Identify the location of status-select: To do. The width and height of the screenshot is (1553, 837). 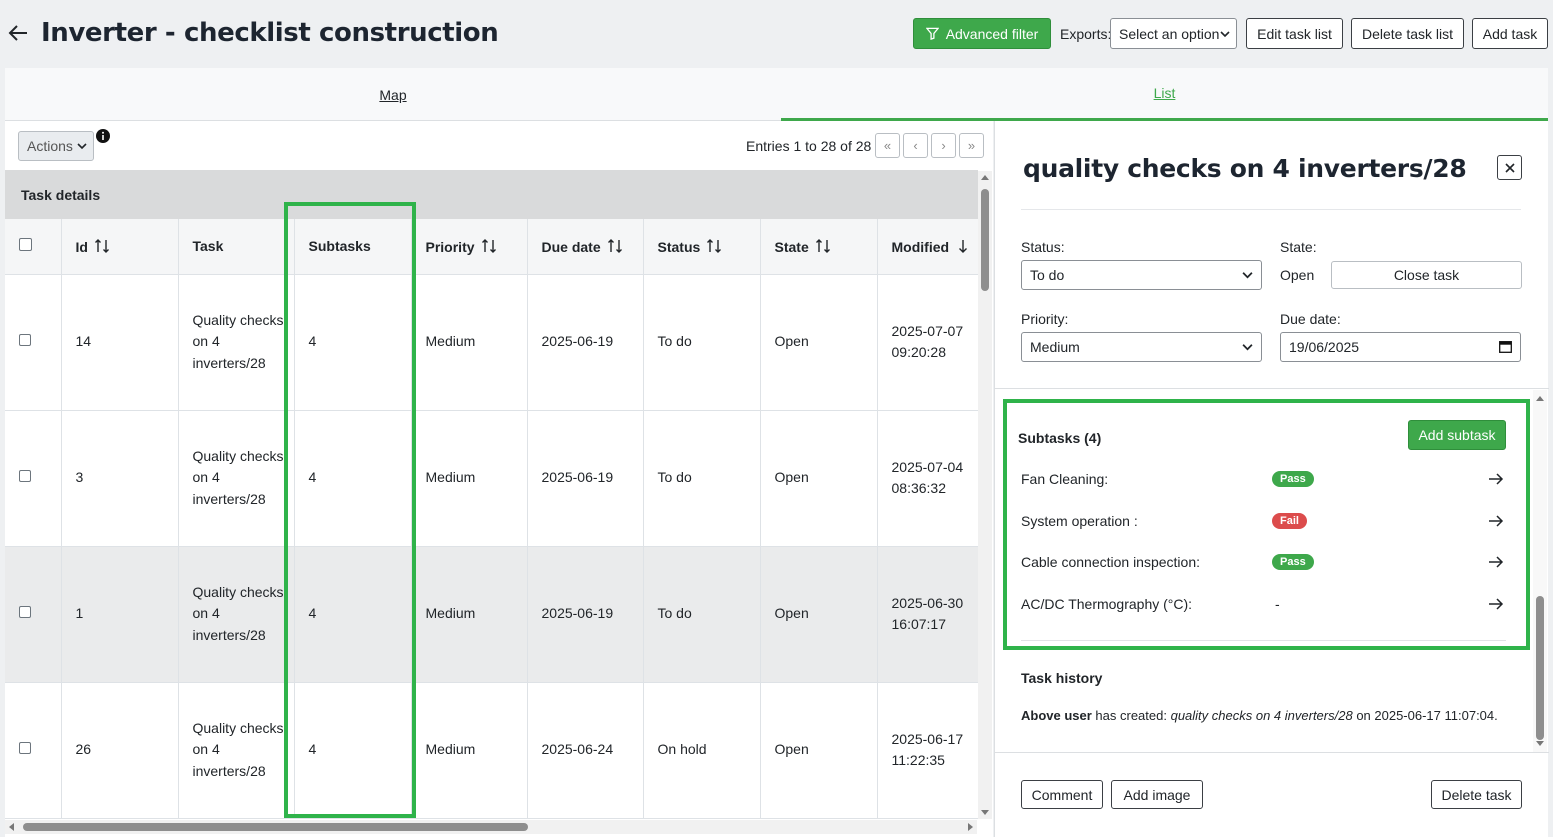
(1141, 275).